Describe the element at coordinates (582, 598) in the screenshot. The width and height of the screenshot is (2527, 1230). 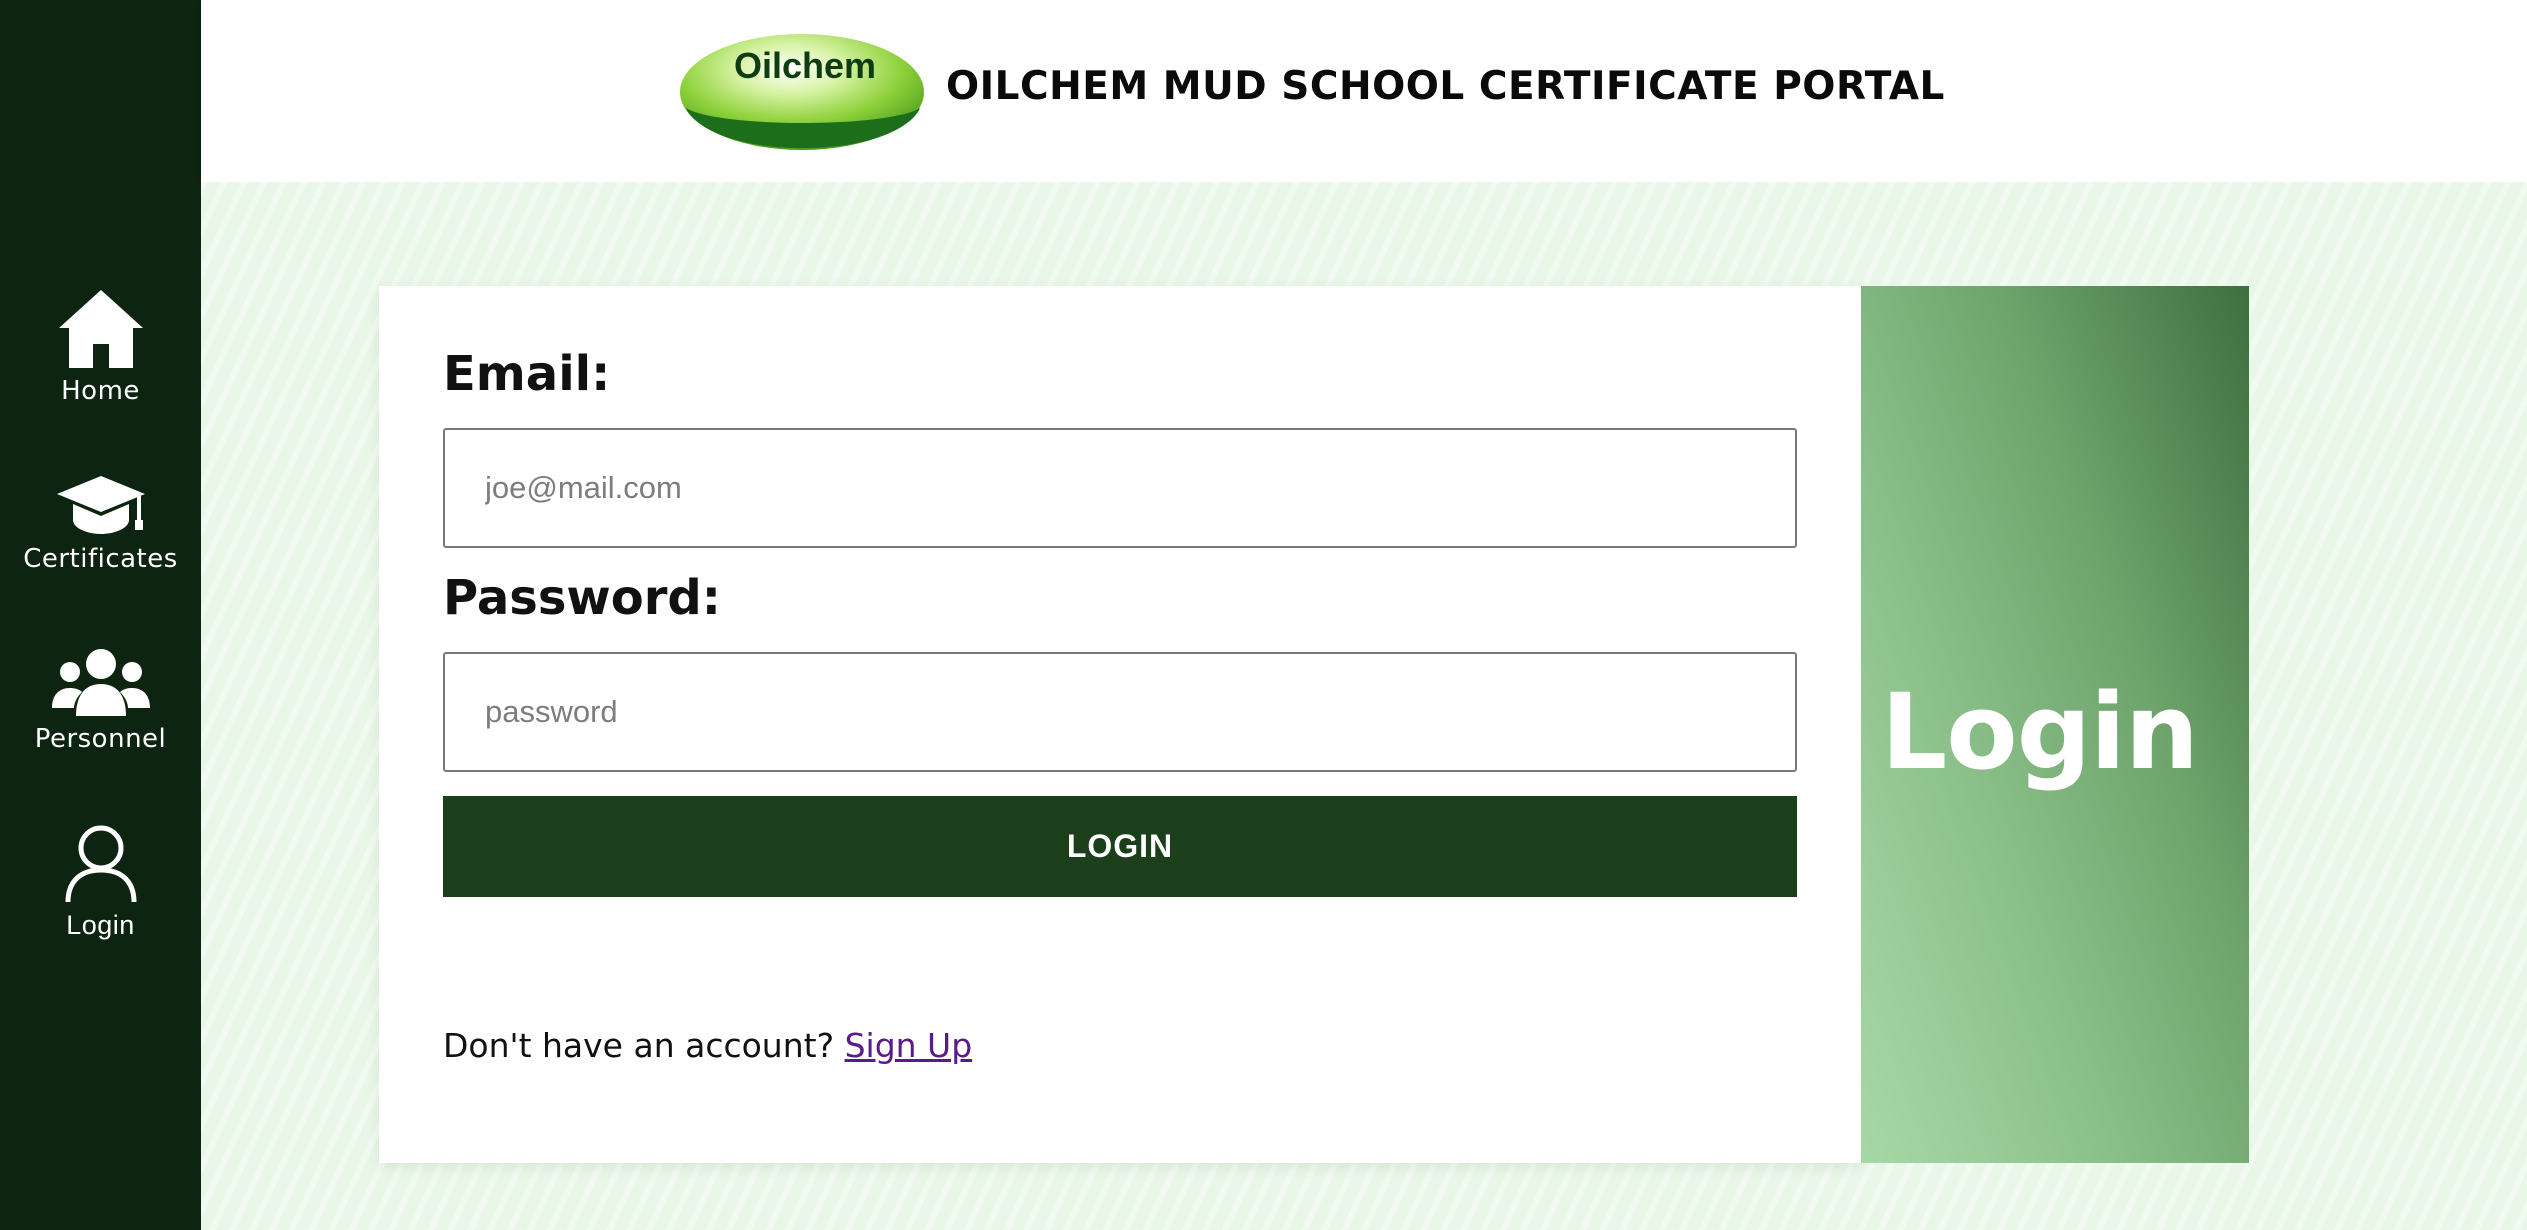
I see `password-label: Password:` at that location.